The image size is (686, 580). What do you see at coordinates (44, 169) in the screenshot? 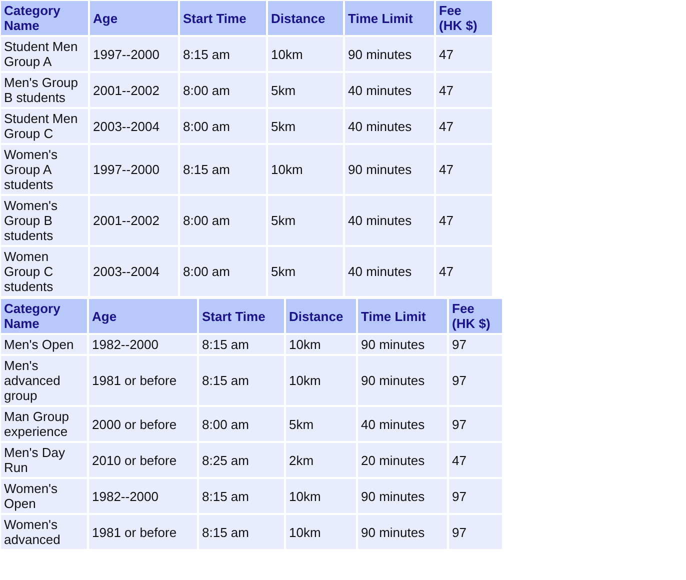
I see `table-cell: Women's Group A students` at bounding box center [44, 169].